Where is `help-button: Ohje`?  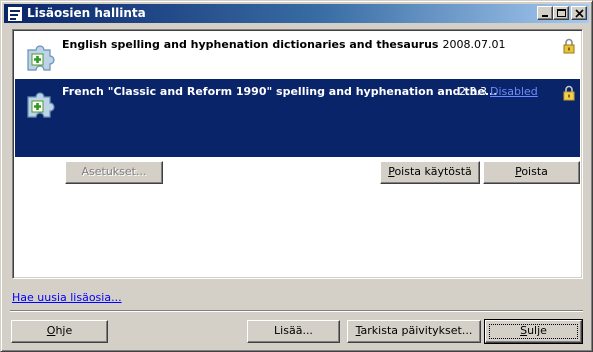
help-button: Ohje is located at coordinates (59, 331).